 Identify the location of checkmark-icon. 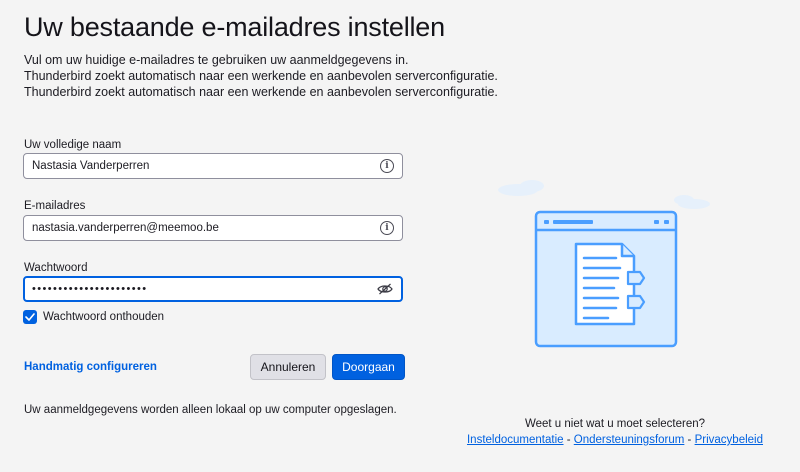
(30, 317).